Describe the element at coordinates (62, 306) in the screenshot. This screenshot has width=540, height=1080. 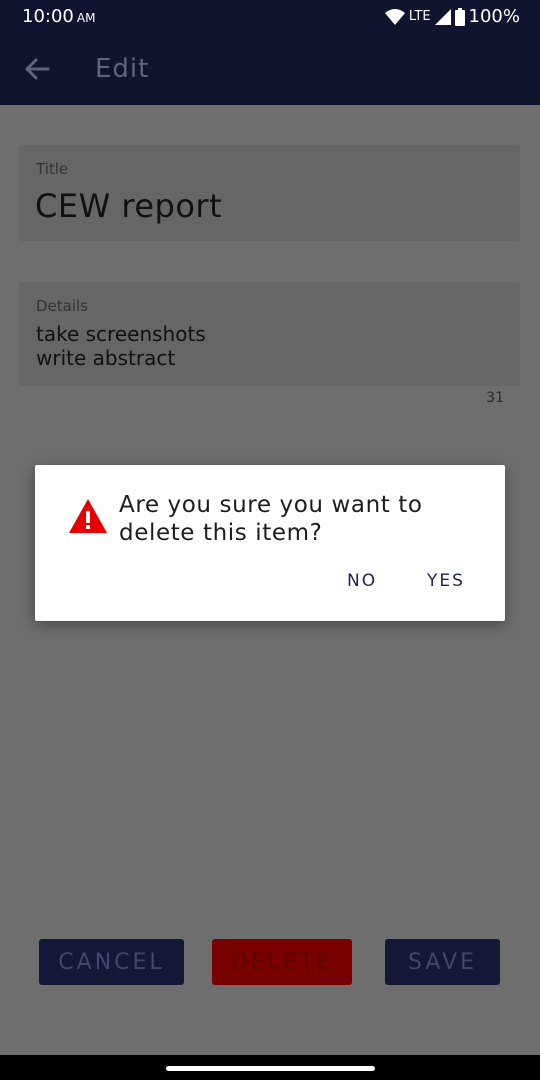
I see `details-field-label: Details` at that location.